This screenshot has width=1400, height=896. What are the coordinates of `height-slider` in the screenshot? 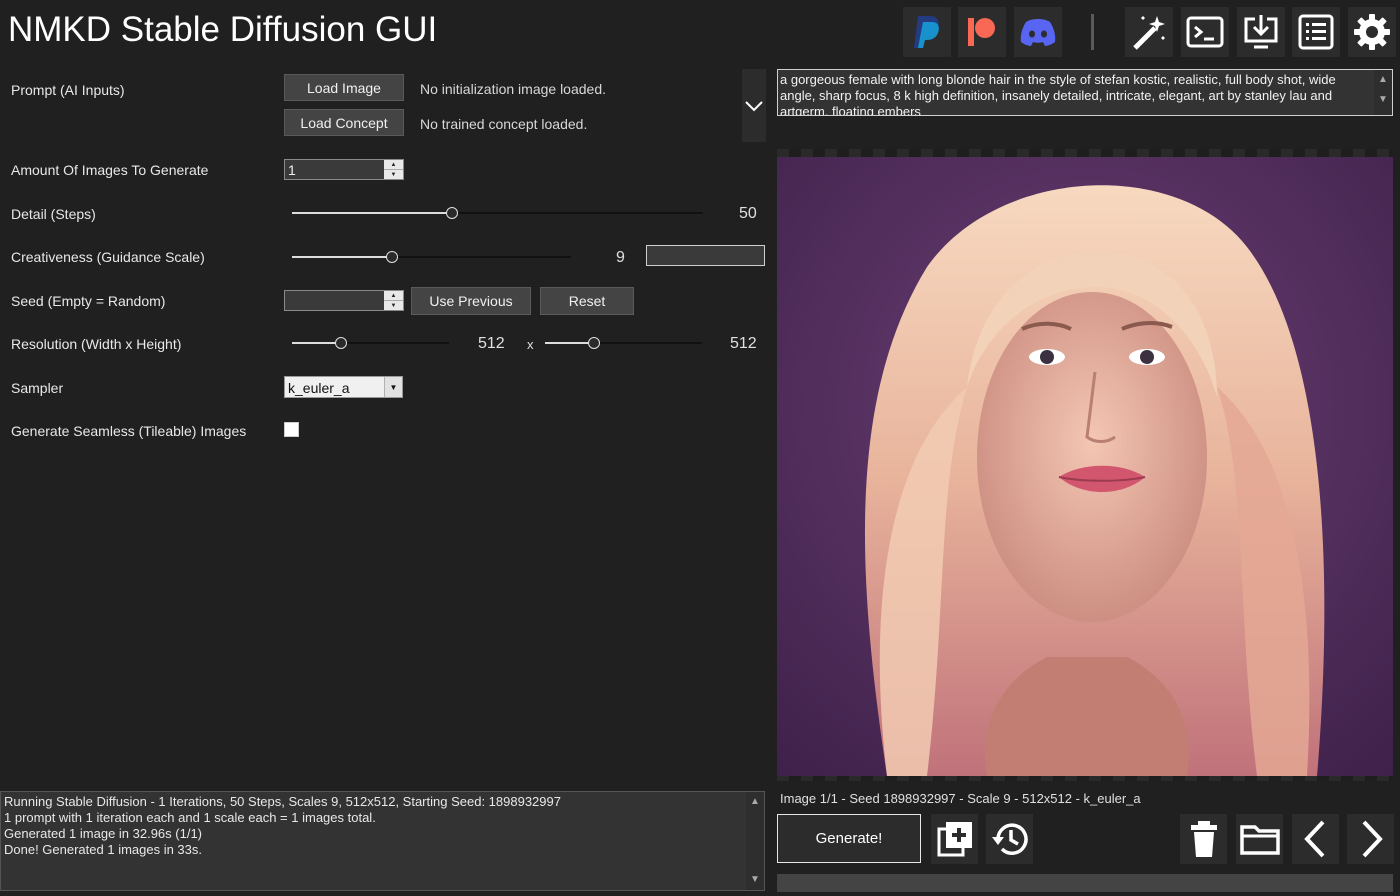 It's located at (623, 343).